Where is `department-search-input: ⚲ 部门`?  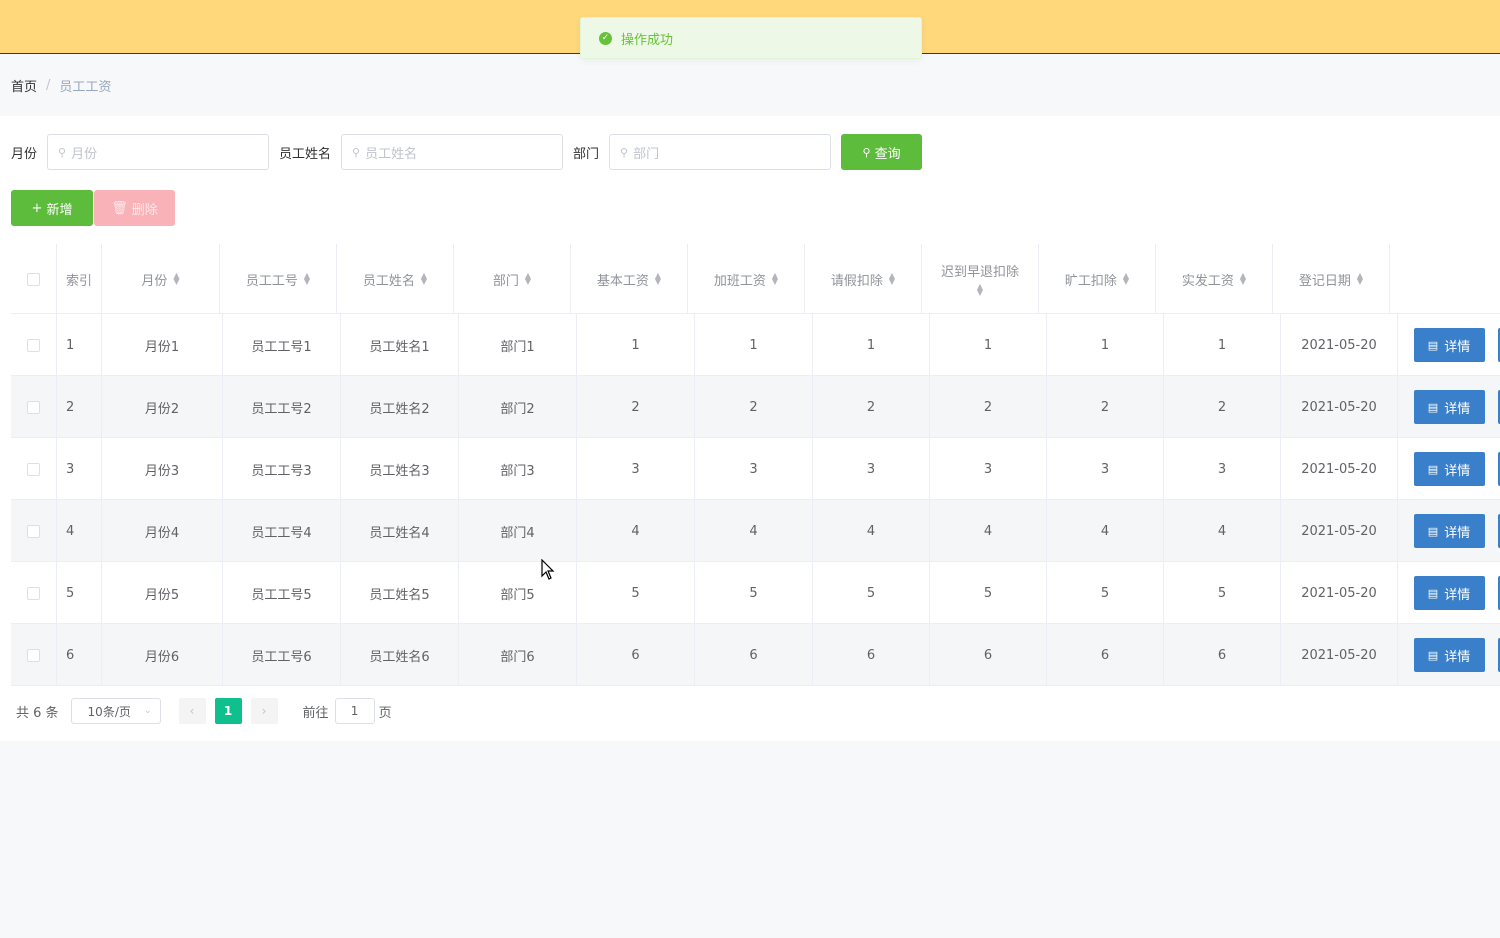
department-search-input: ⚲ 部门 is located at coordinates (720, 152).